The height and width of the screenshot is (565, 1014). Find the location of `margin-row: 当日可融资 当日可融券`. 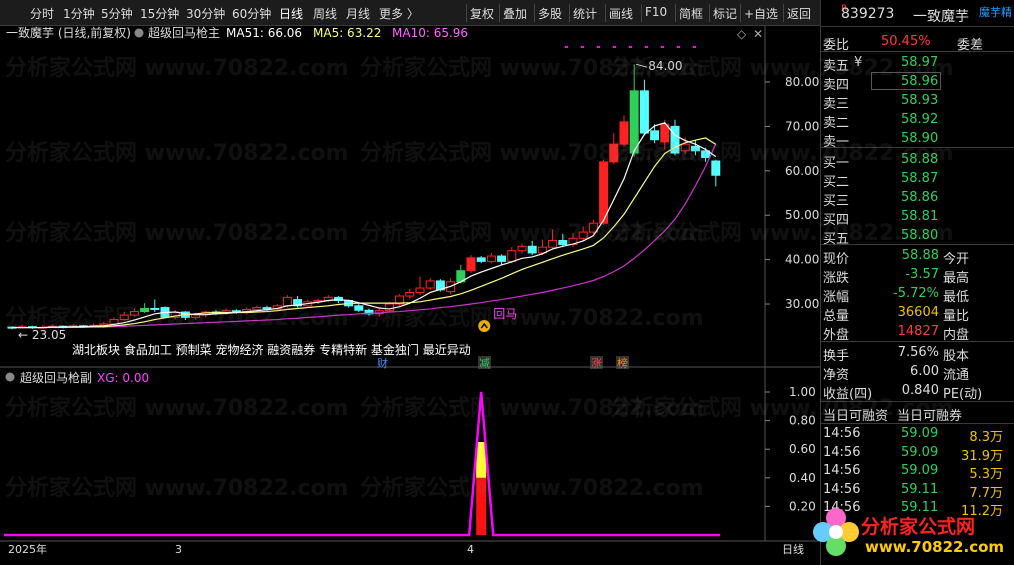

margin-row: 当日可融资 当日可融券 is located at coordinates (893, 416).